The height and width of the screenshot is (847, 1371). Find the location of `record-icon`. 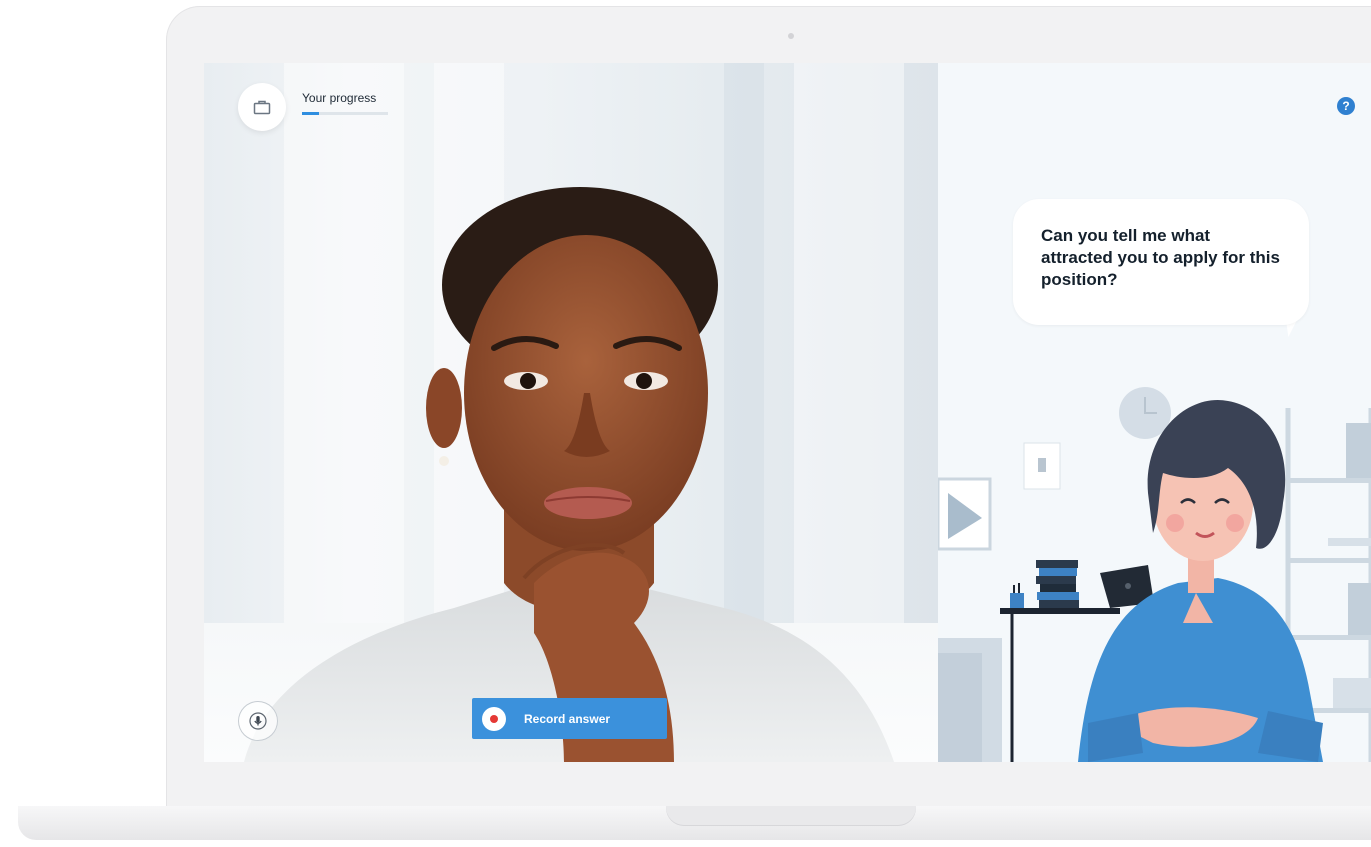

record-icon is located at coordinates (494, 718).